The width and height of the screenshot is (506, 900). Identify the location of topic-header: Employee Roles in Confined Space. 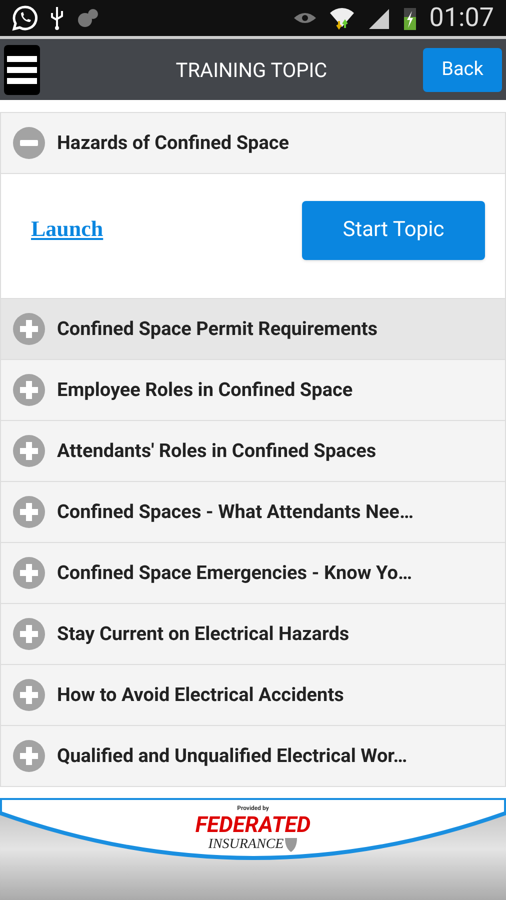
(253, 390).